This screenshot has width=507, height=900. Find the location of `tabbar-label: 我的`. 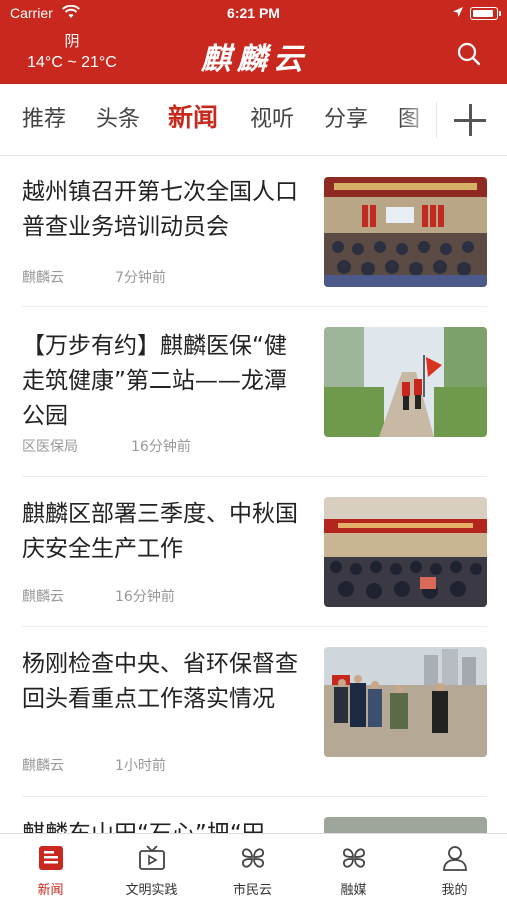

tabbar-label: 我的 is located at coordinates (454, 890).